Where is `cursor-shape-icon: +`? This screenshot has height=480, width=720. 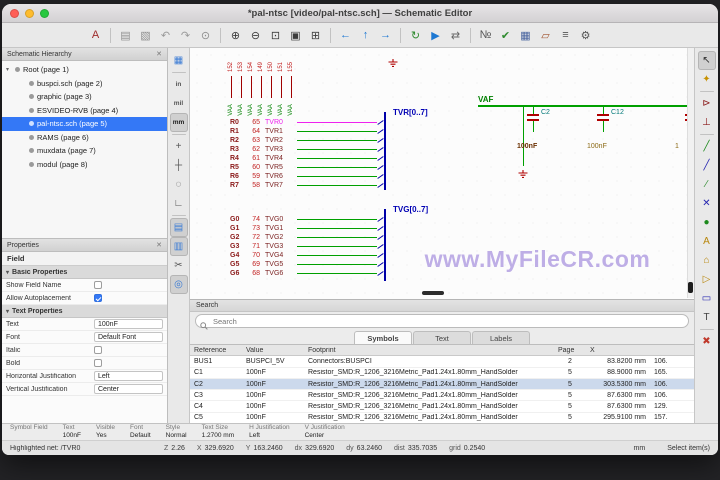
cursor-shape-icon: + is located at coordinates (179, 146).